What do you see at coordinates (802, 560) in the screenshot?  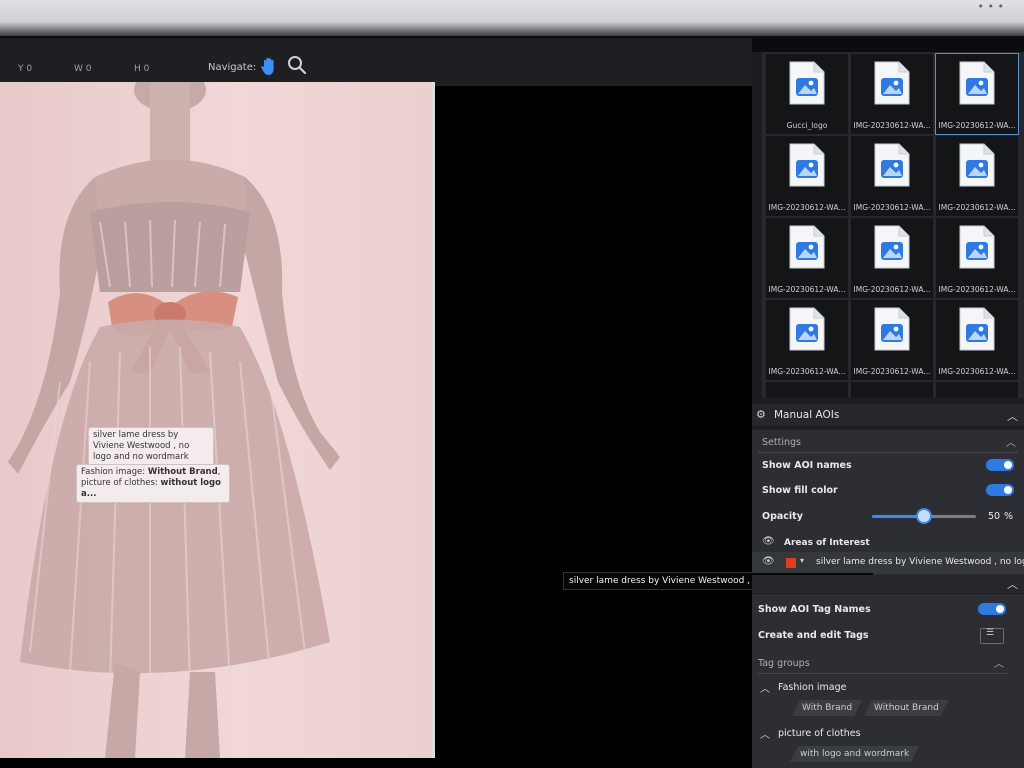 I see `color-dropdown-chevron-icon: ▾` at bounding box center [802, 560].